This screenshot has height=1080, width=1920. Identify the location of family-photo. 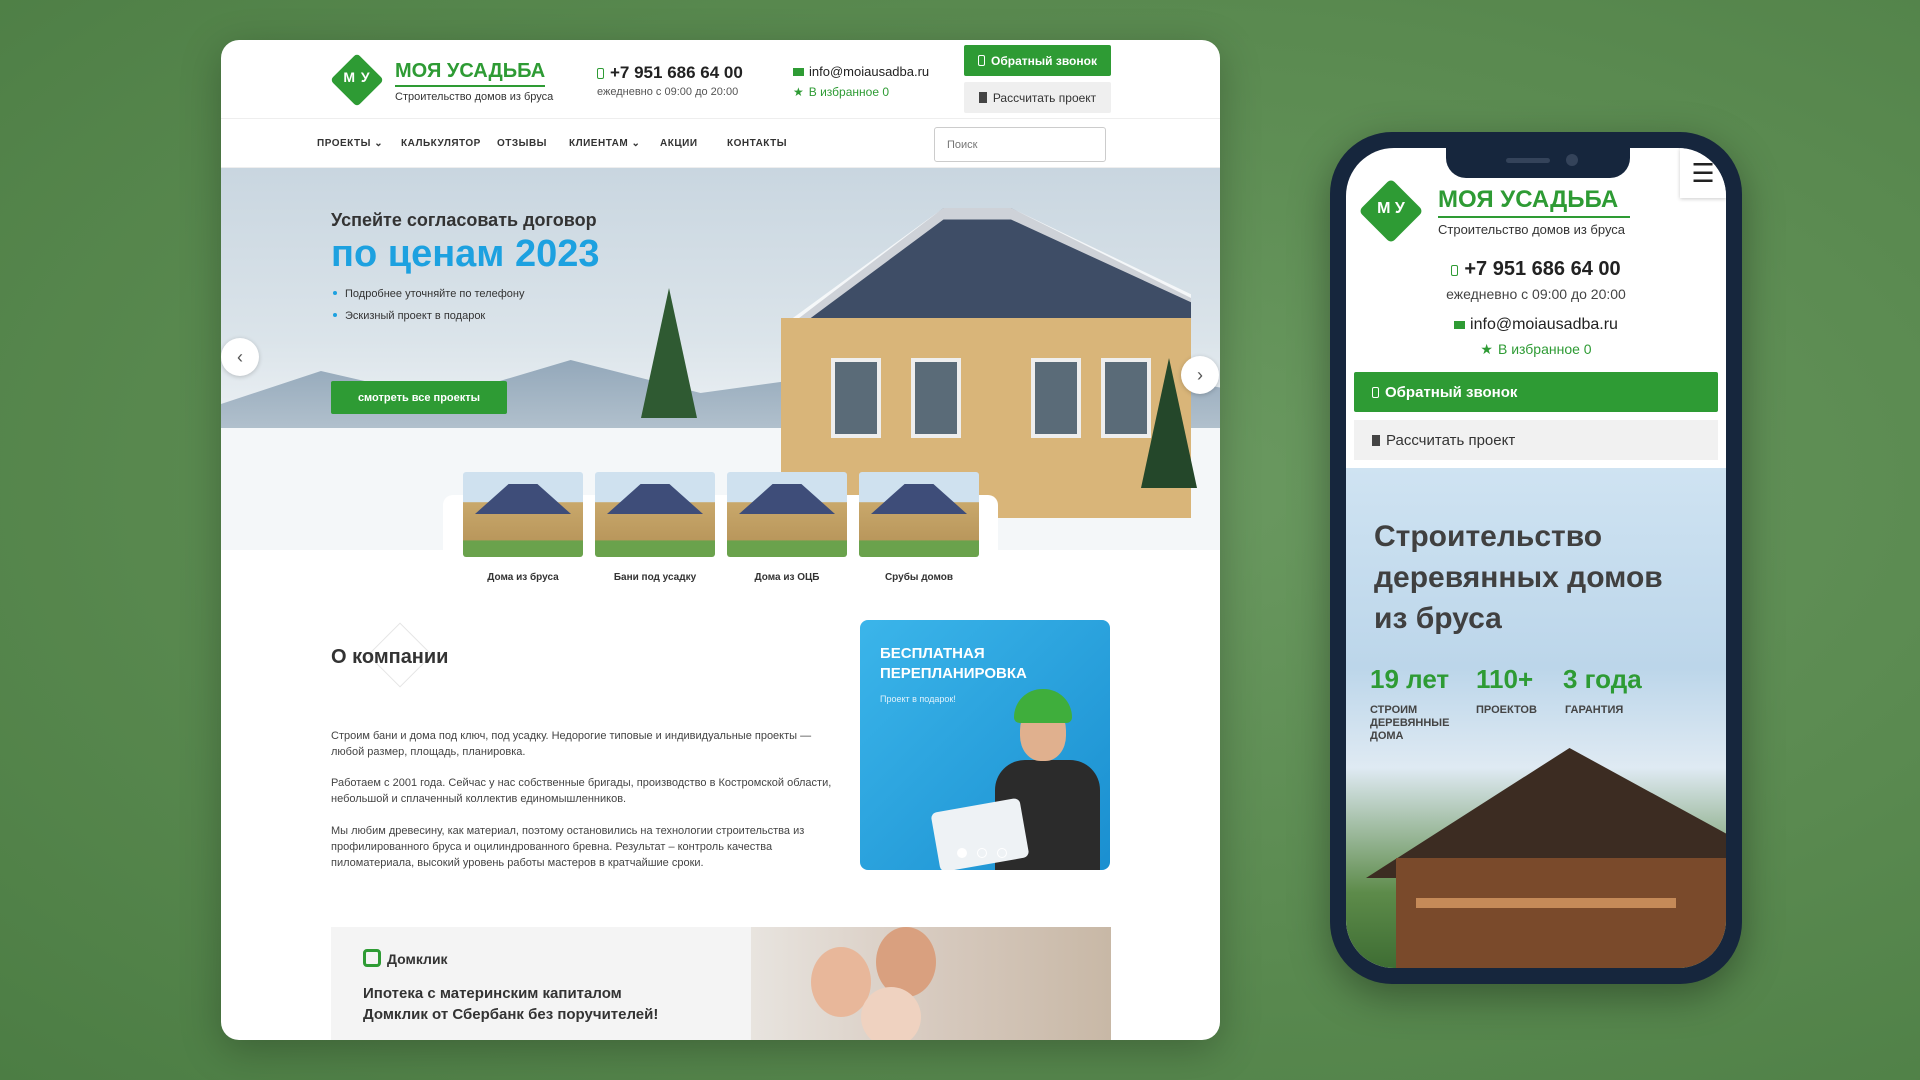
(931, 983).